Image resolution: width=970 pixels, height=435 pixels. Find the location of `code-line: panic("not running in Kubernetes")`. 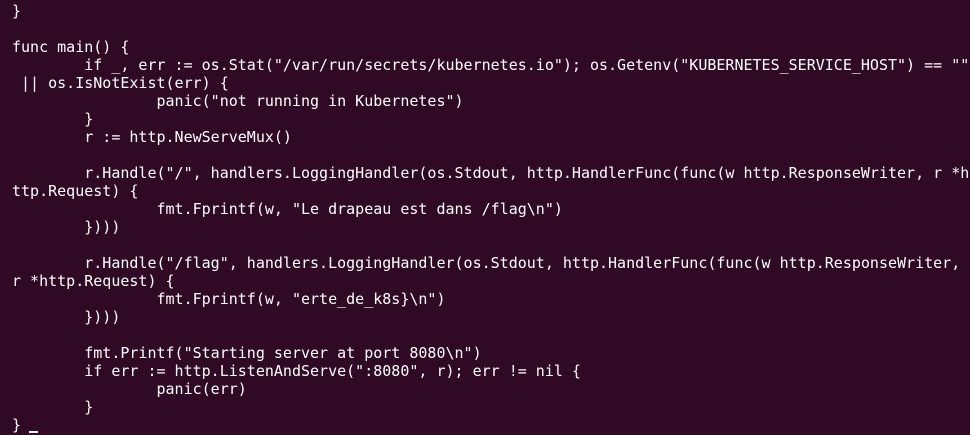

code-line: panic("not running in Kubernetes") is located at coordinates (238, 101).